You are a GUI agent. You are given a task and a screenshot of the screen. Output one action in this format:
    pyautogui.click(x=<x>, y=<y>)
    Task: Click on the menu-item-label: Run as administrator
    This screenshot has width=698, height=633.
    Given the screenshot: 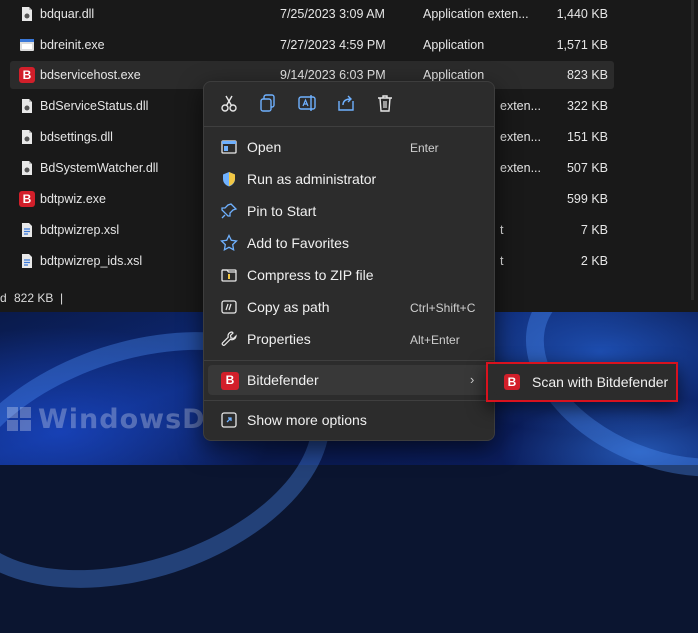 What is the action you would take?
    pyautogui.click(x=312, y=179)
    